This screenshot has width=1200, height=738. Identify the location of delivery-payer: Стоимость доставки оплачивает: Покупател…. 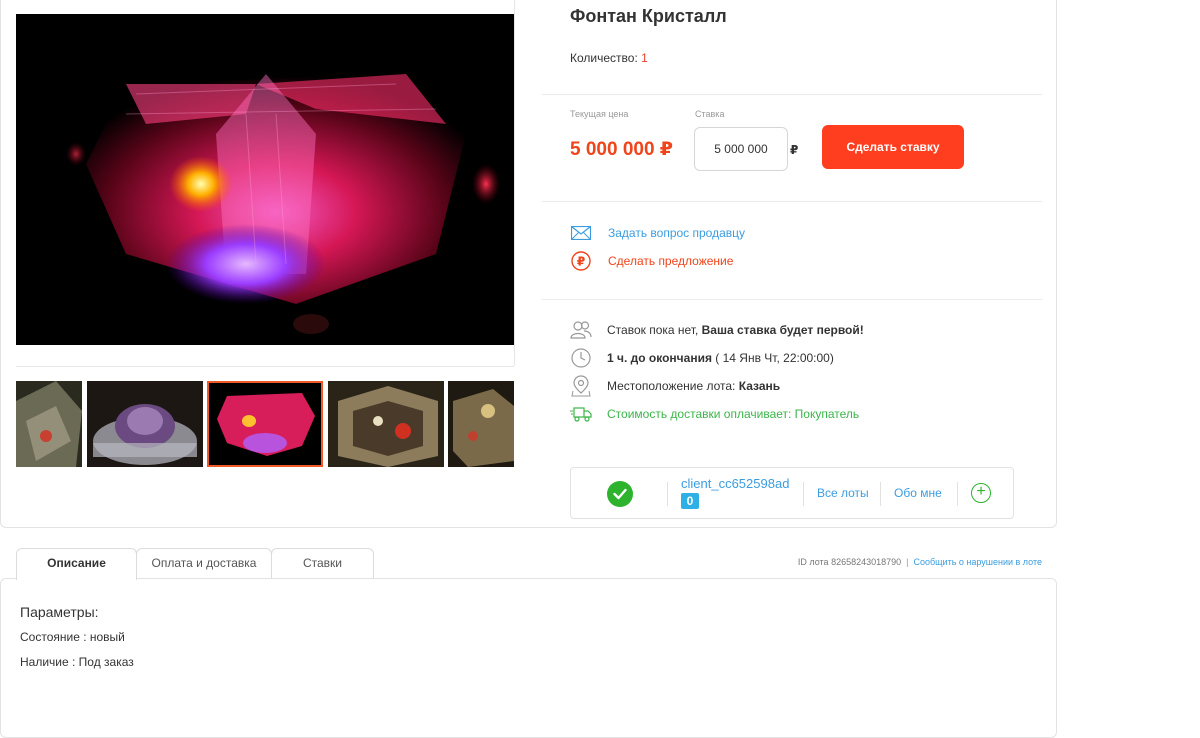
(714, 414).